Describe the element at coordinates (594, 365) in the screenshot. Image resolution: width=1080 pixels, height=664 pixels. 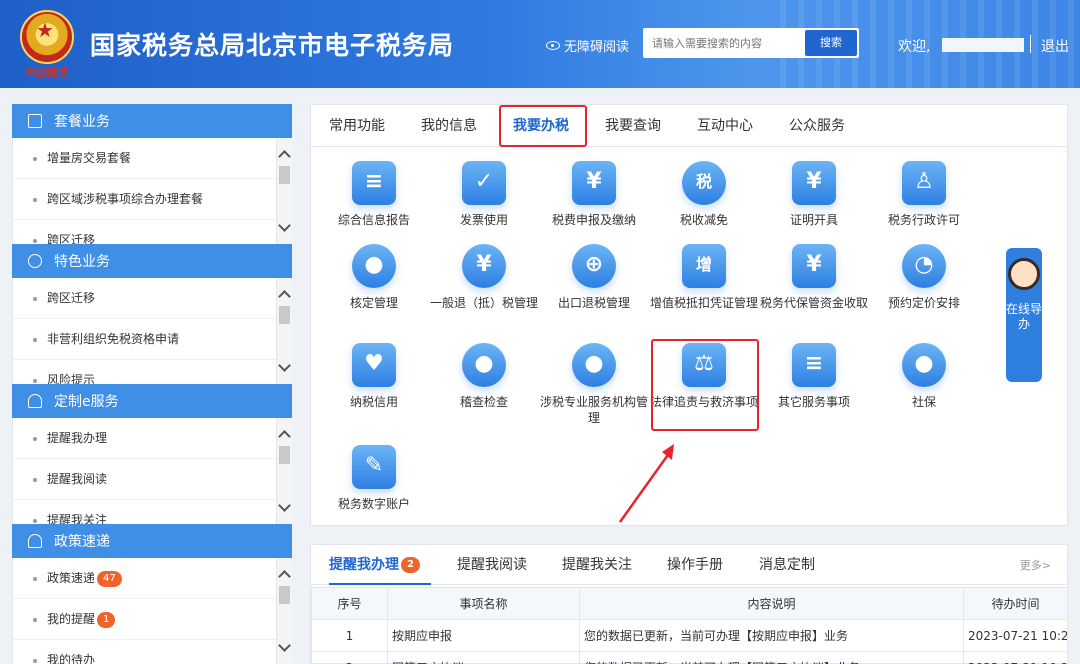
I see `agency-icon: ●` at that location.